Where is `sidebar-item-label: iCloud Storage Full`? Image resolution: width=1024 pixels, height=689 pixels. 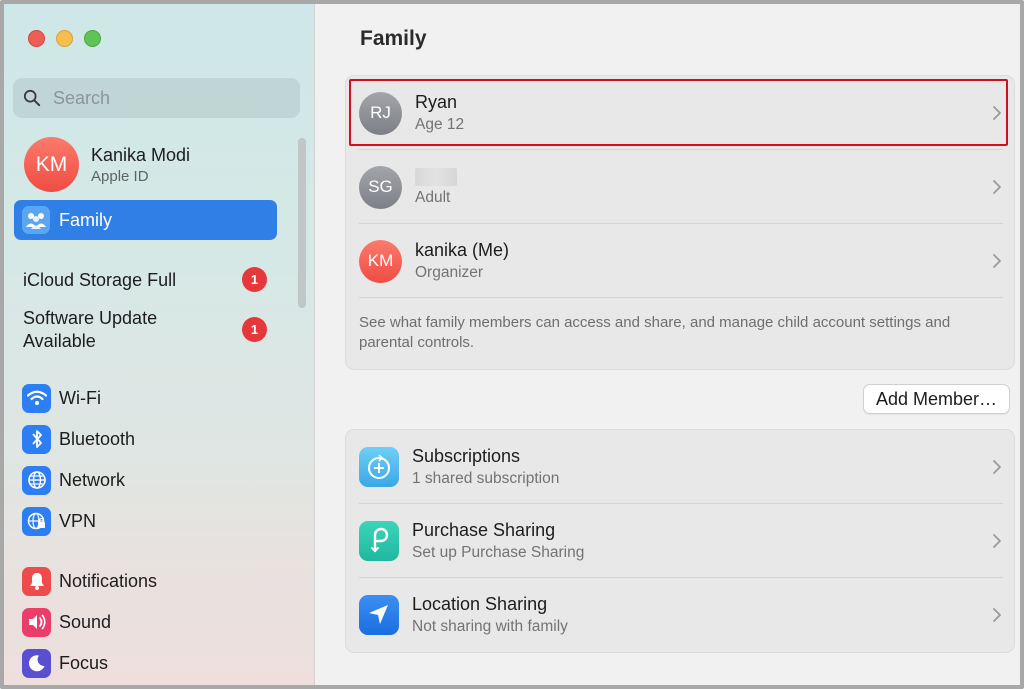 sidebar-item-label: iCloud Storage Full is located at coordinates (100, 280).